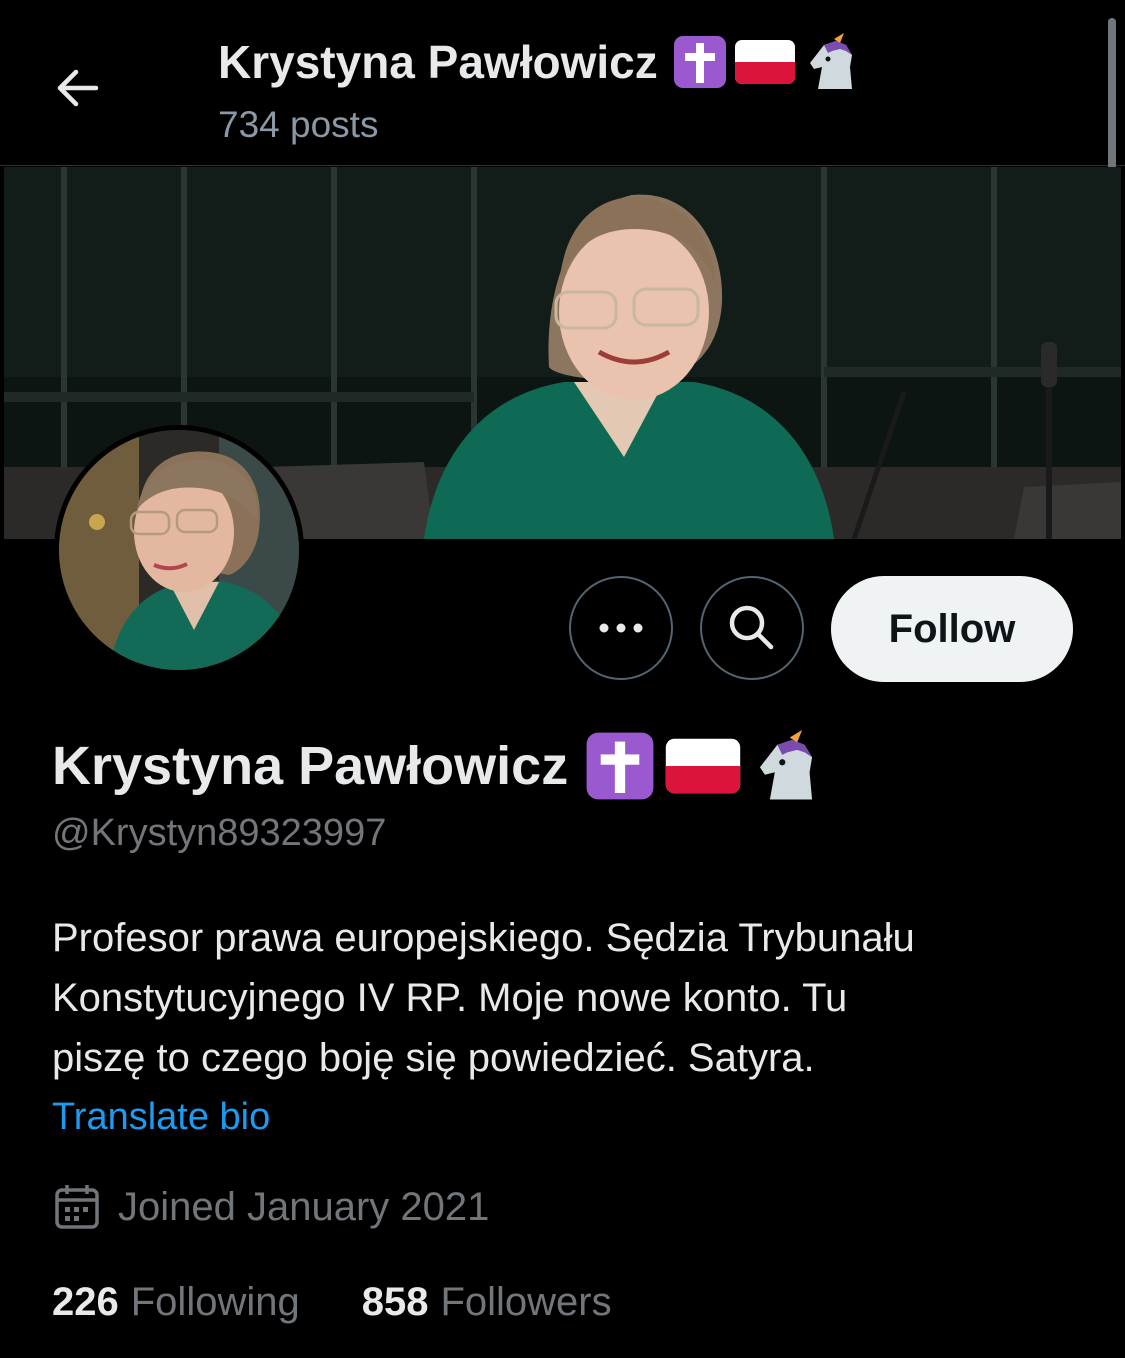  I want to click on profile-name-row: Krystyna Pawłowicz, so click(437, 766).